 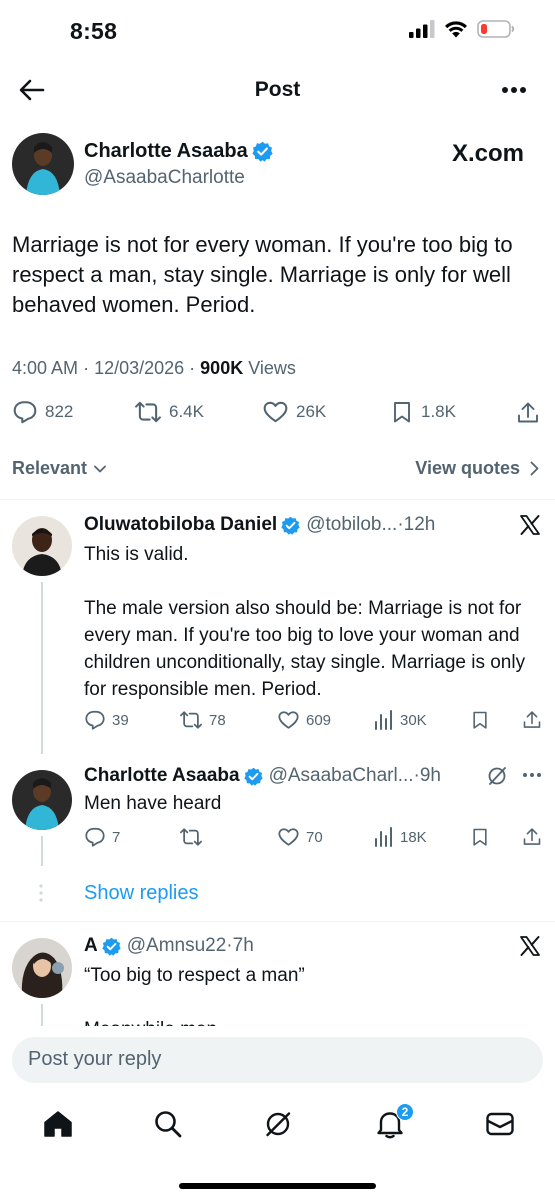 I want to click on author-name: Charlotte Asaaba, so click(x=166, y=151).